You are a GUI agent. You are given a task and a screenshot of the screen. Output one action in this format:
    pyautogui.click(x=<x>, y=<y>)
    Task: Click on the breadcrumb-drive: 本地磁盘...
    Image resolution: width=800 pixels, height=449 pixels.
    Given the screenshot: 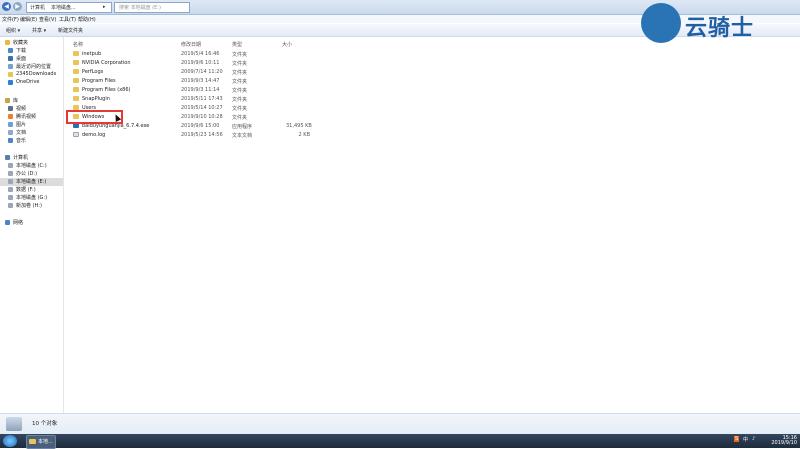 What is the action you would take?
    pyautogui.click(x=63, y=7)
    